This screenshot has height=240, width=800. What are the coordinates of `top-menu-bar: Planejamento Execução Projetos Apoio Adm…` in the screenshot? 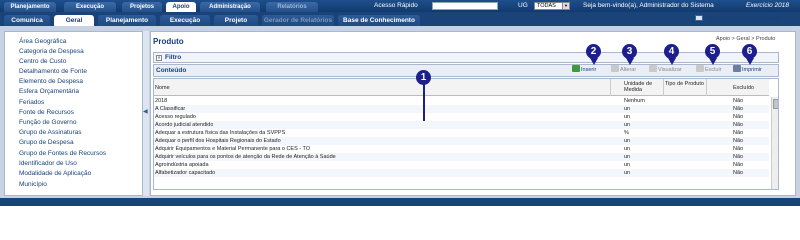 It's located at (400, 6).